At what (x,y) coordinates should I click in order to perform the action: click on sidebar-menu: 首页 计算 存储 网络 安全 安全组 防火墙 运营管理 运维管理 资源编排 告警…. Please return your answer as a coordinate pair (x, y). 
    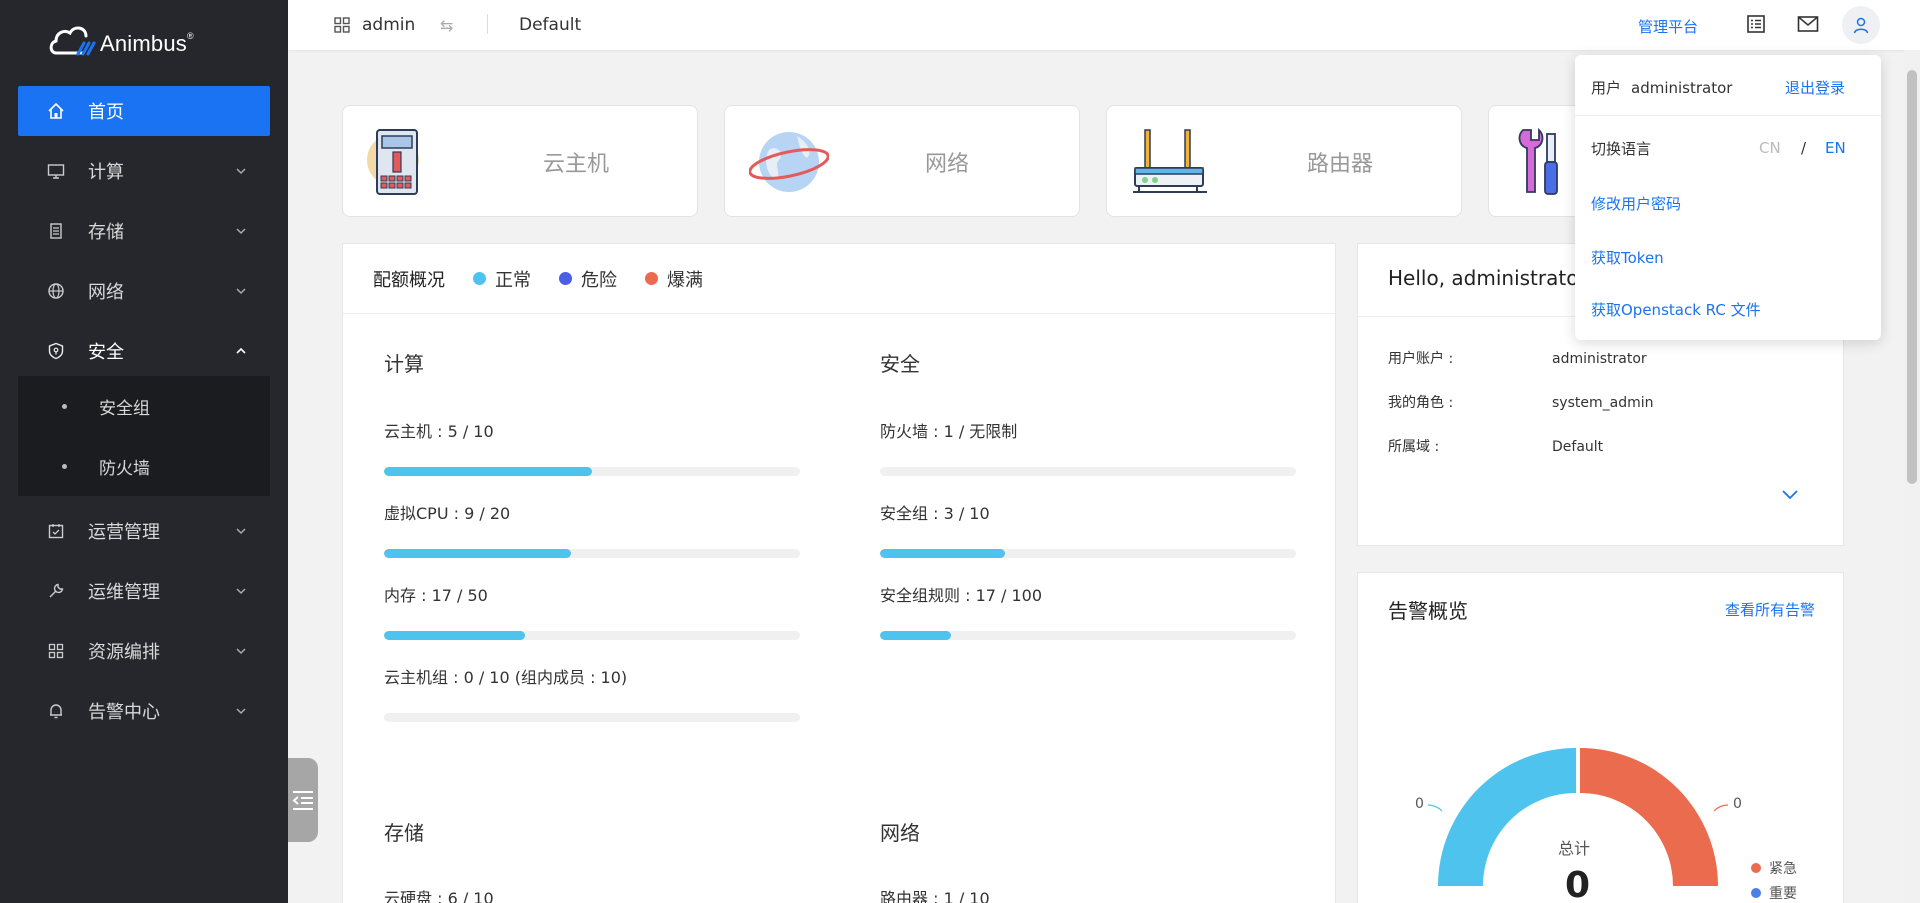
    Looking at the image, I should click on (144, 416).